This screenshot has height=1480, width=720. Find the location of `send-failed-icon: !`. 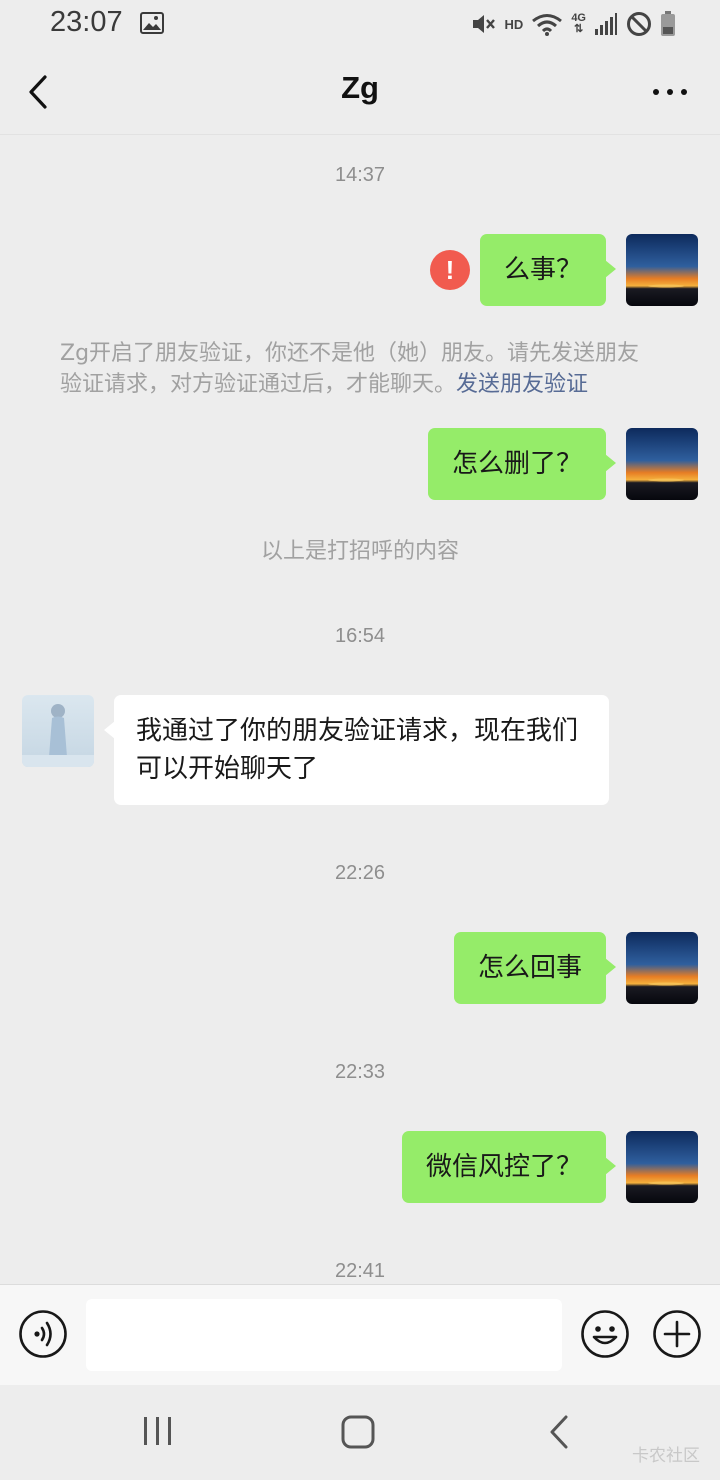

send-failed-icon: ! is located at coordinates (450, 270).